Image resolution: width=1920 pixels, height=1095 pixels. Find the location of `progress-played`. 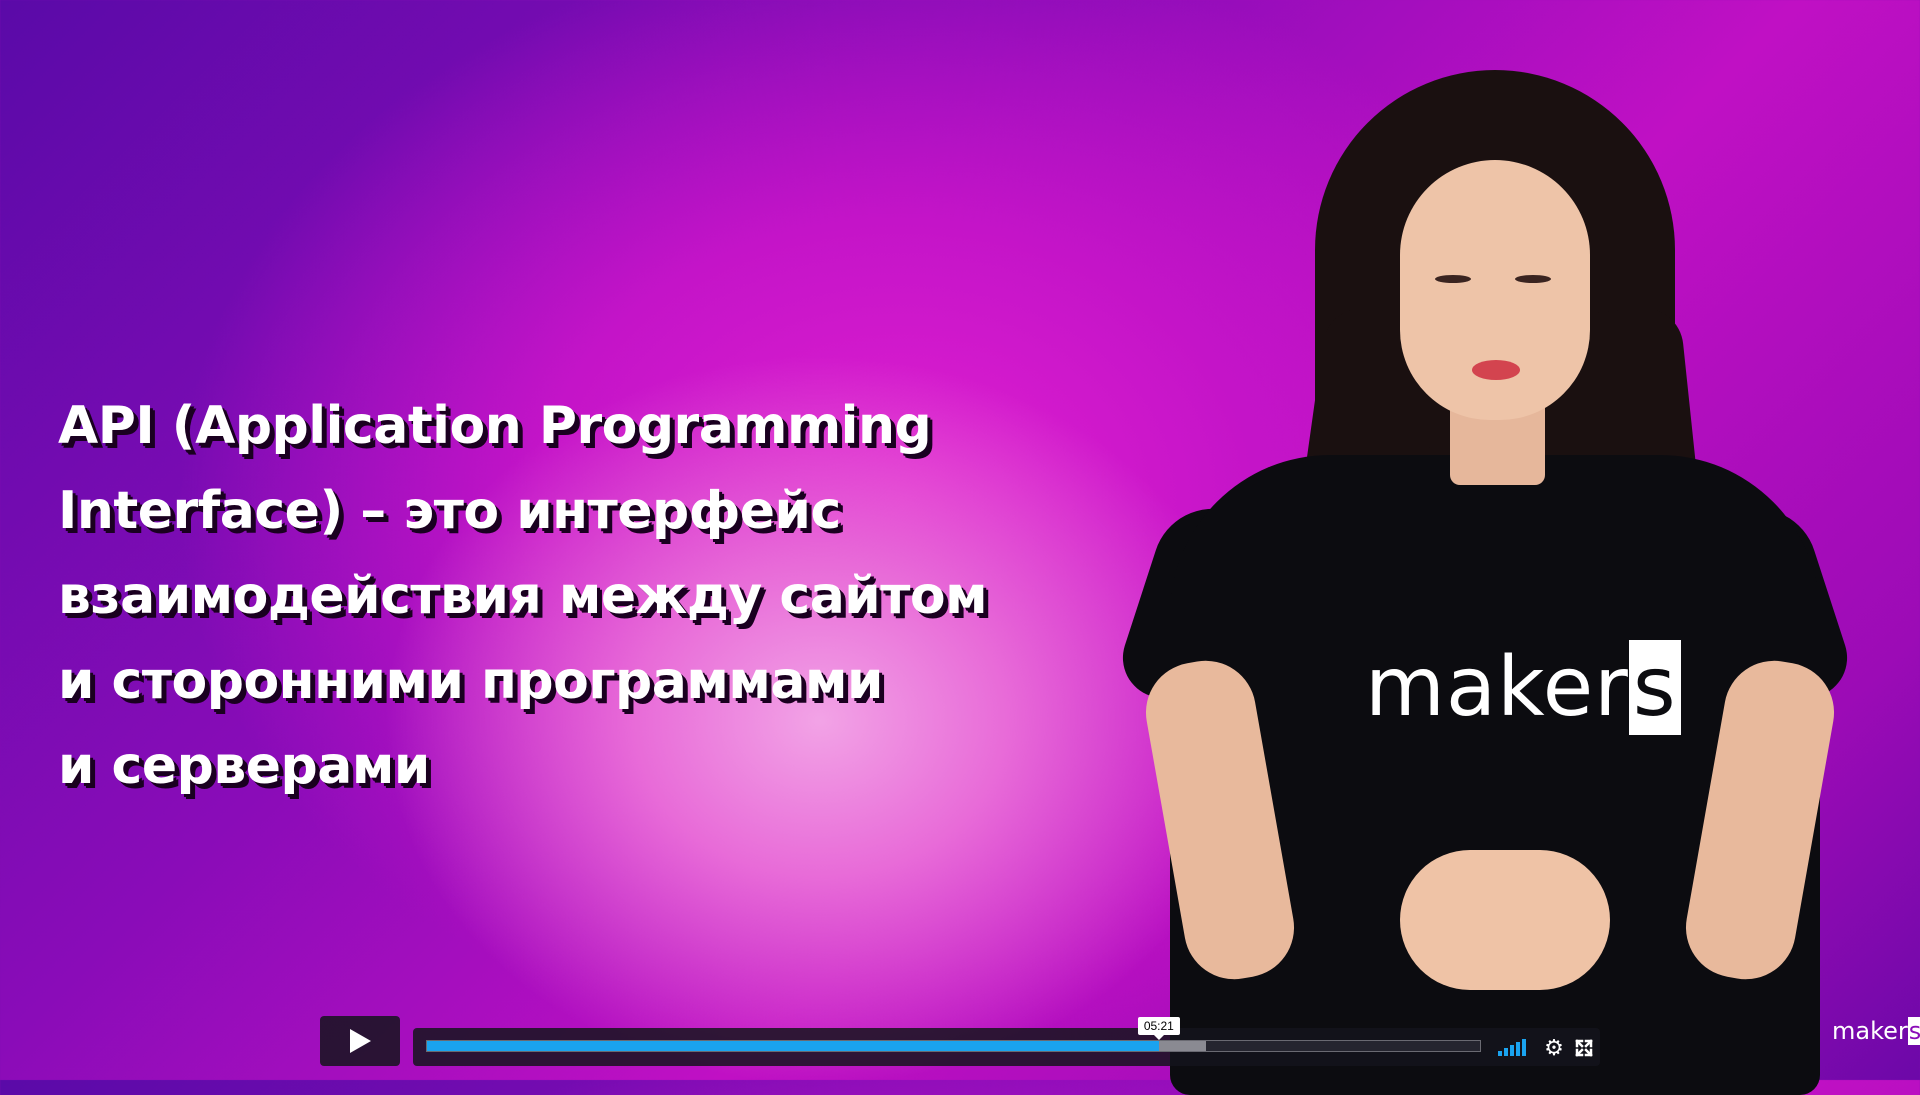

progress-played is located at coordinates (793, 1046).